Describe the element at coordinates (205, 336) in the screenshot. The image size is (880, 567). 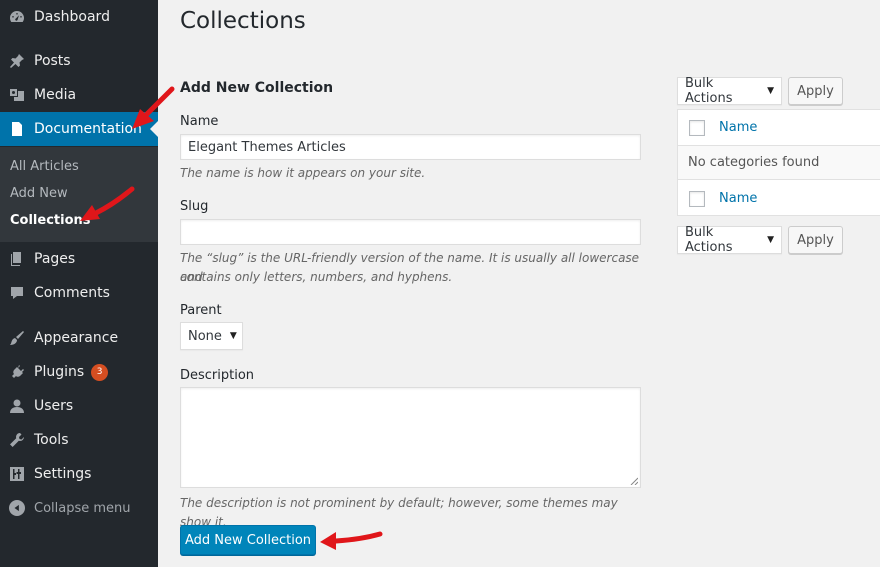
I see `parent-select-value: None` at that location.